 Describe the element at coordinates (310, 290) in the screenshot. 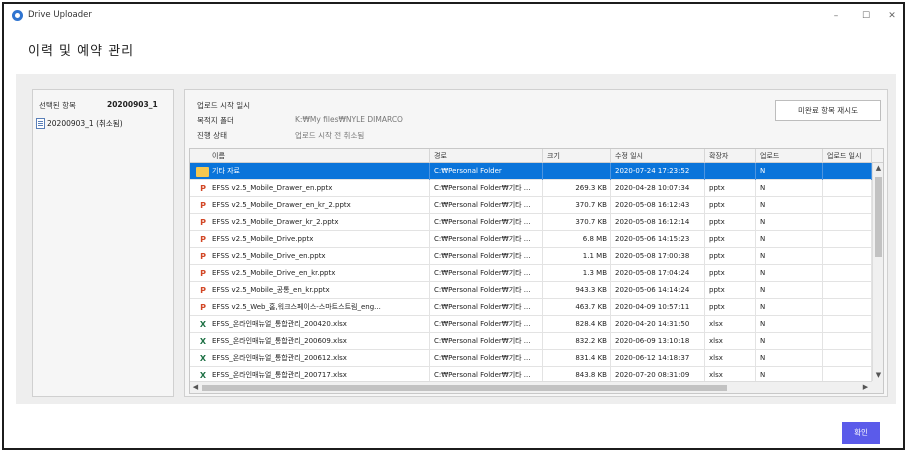

I see `cell-name: EFSS v2.5_Mobile_공통_en_kr.pptx` at that location.